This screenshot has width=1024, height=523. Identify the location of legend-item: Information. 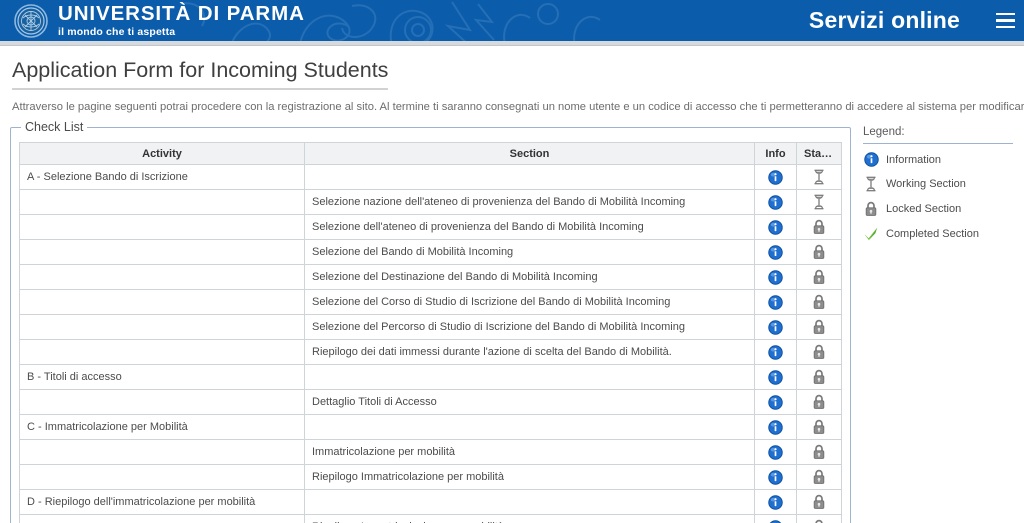
(938, 159).